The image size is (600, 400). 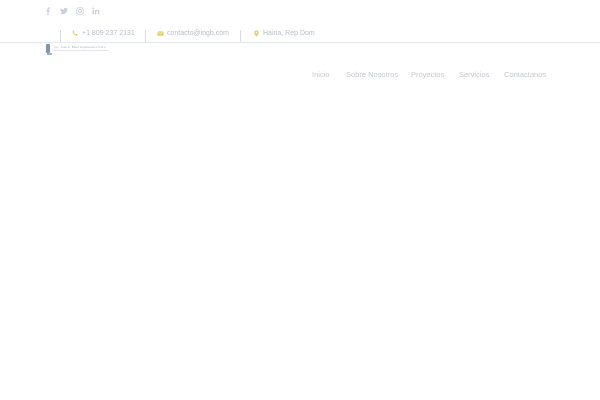 I want to click on phone-text: +1 809 237 2131, so click(x=108, y=33).